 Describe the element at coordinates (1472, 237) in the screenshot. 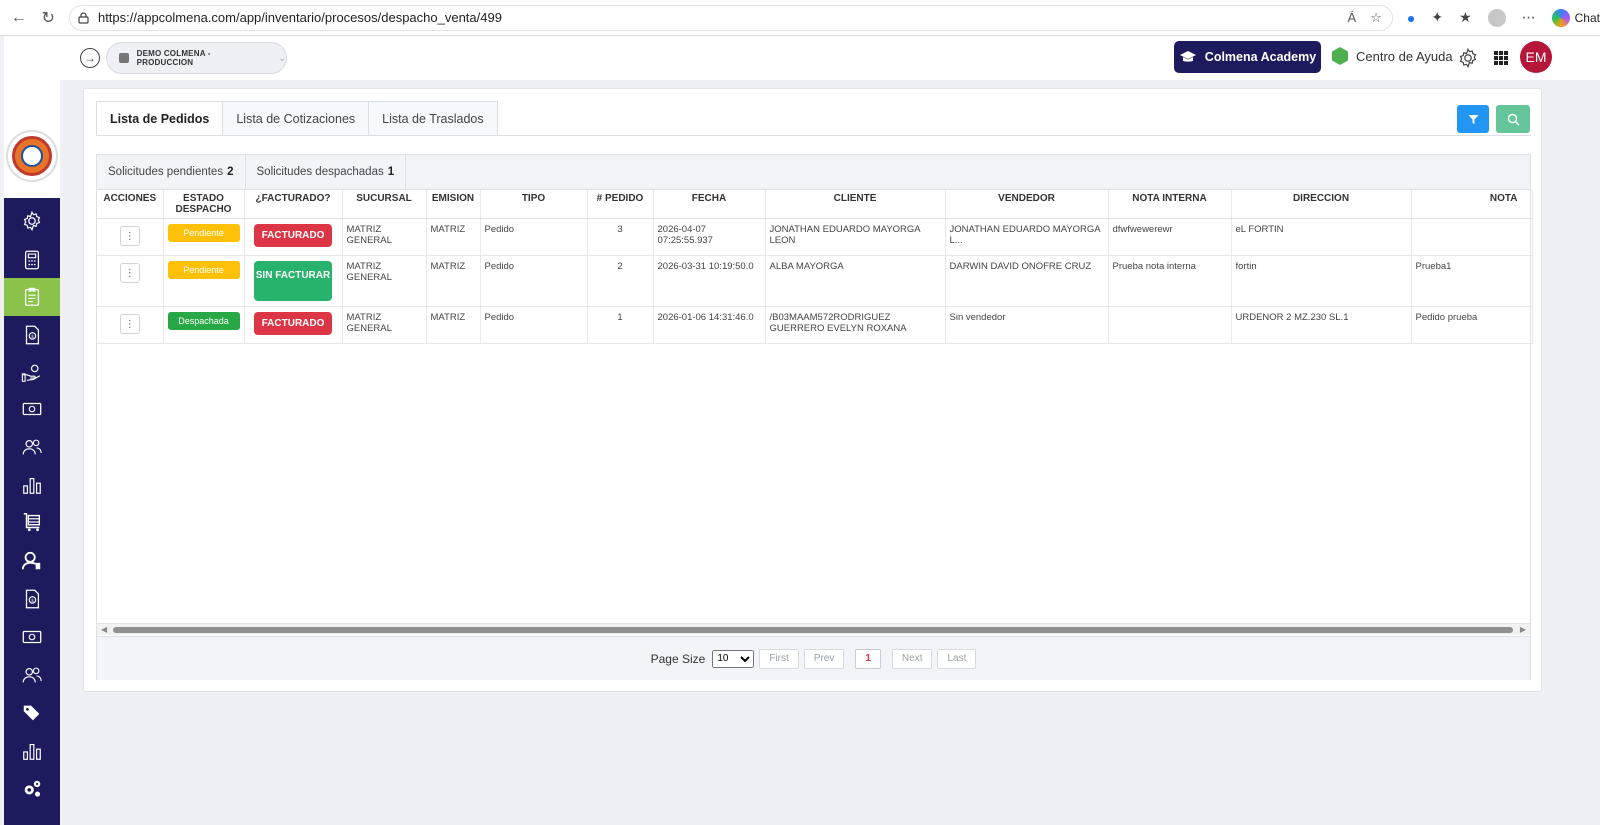

I see `cell-nota` at that location.